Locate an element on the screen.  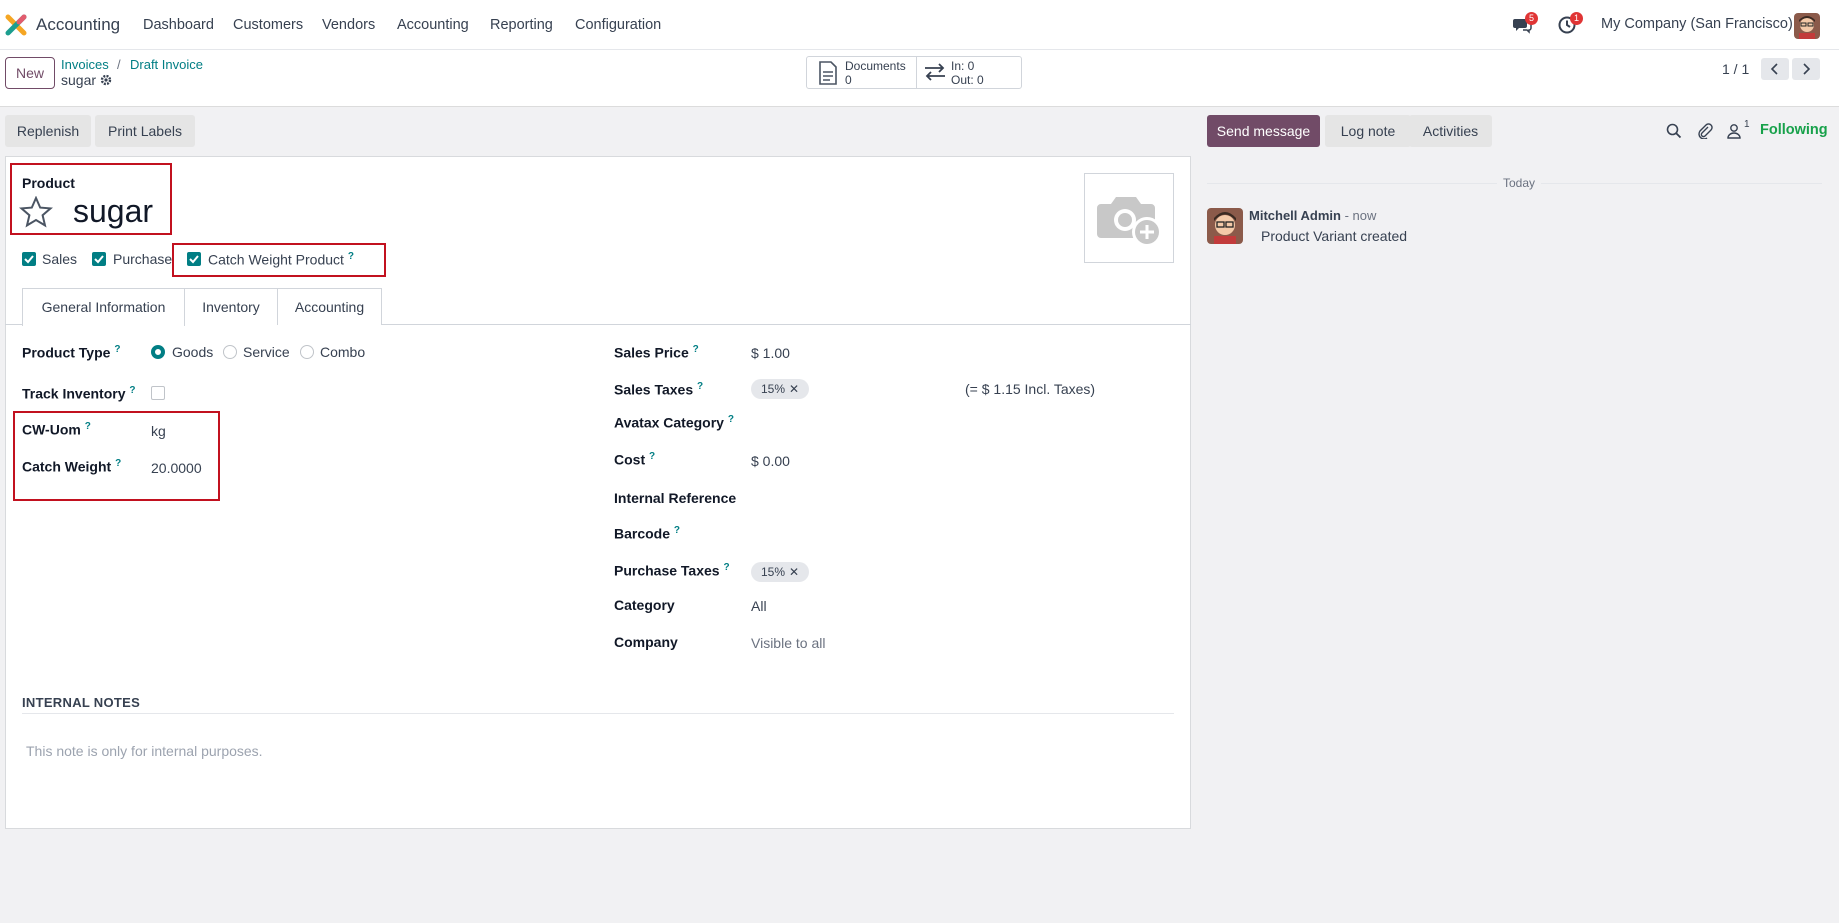
tab-inventory: Inventory is located at coordinates (231, 306).